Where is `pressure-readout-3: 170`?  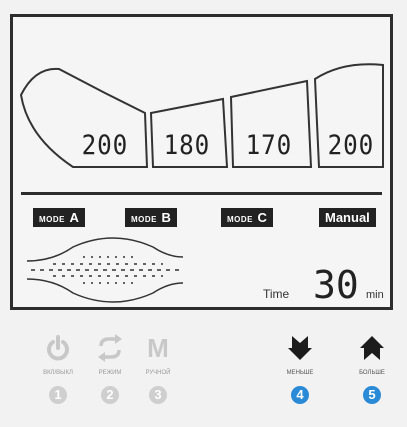 pressure-readout-3: 170 is located at coordinates (269, 145).